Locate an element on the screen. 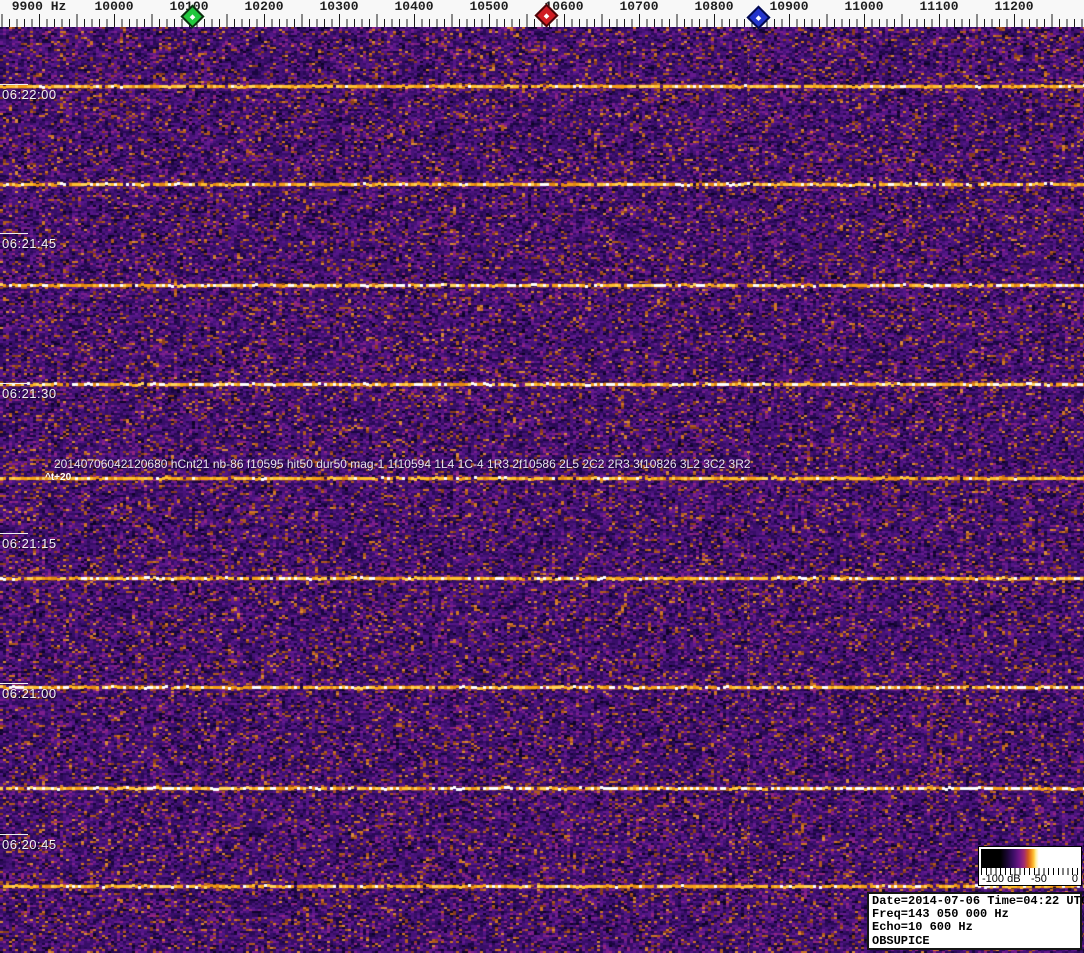 This screenshot has width=1084, height=953. time-label-062115: 06:21:15 is located at coordinates (29, 543).